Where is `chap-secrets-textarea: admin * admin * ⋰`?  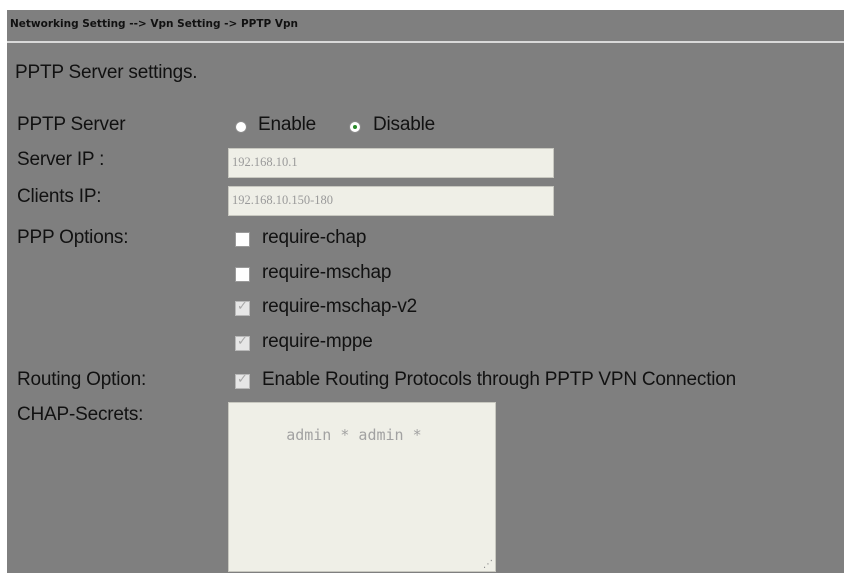 chap-secrets-textarea: admin * admin * ⋰ is located at coordinates (362, 487).